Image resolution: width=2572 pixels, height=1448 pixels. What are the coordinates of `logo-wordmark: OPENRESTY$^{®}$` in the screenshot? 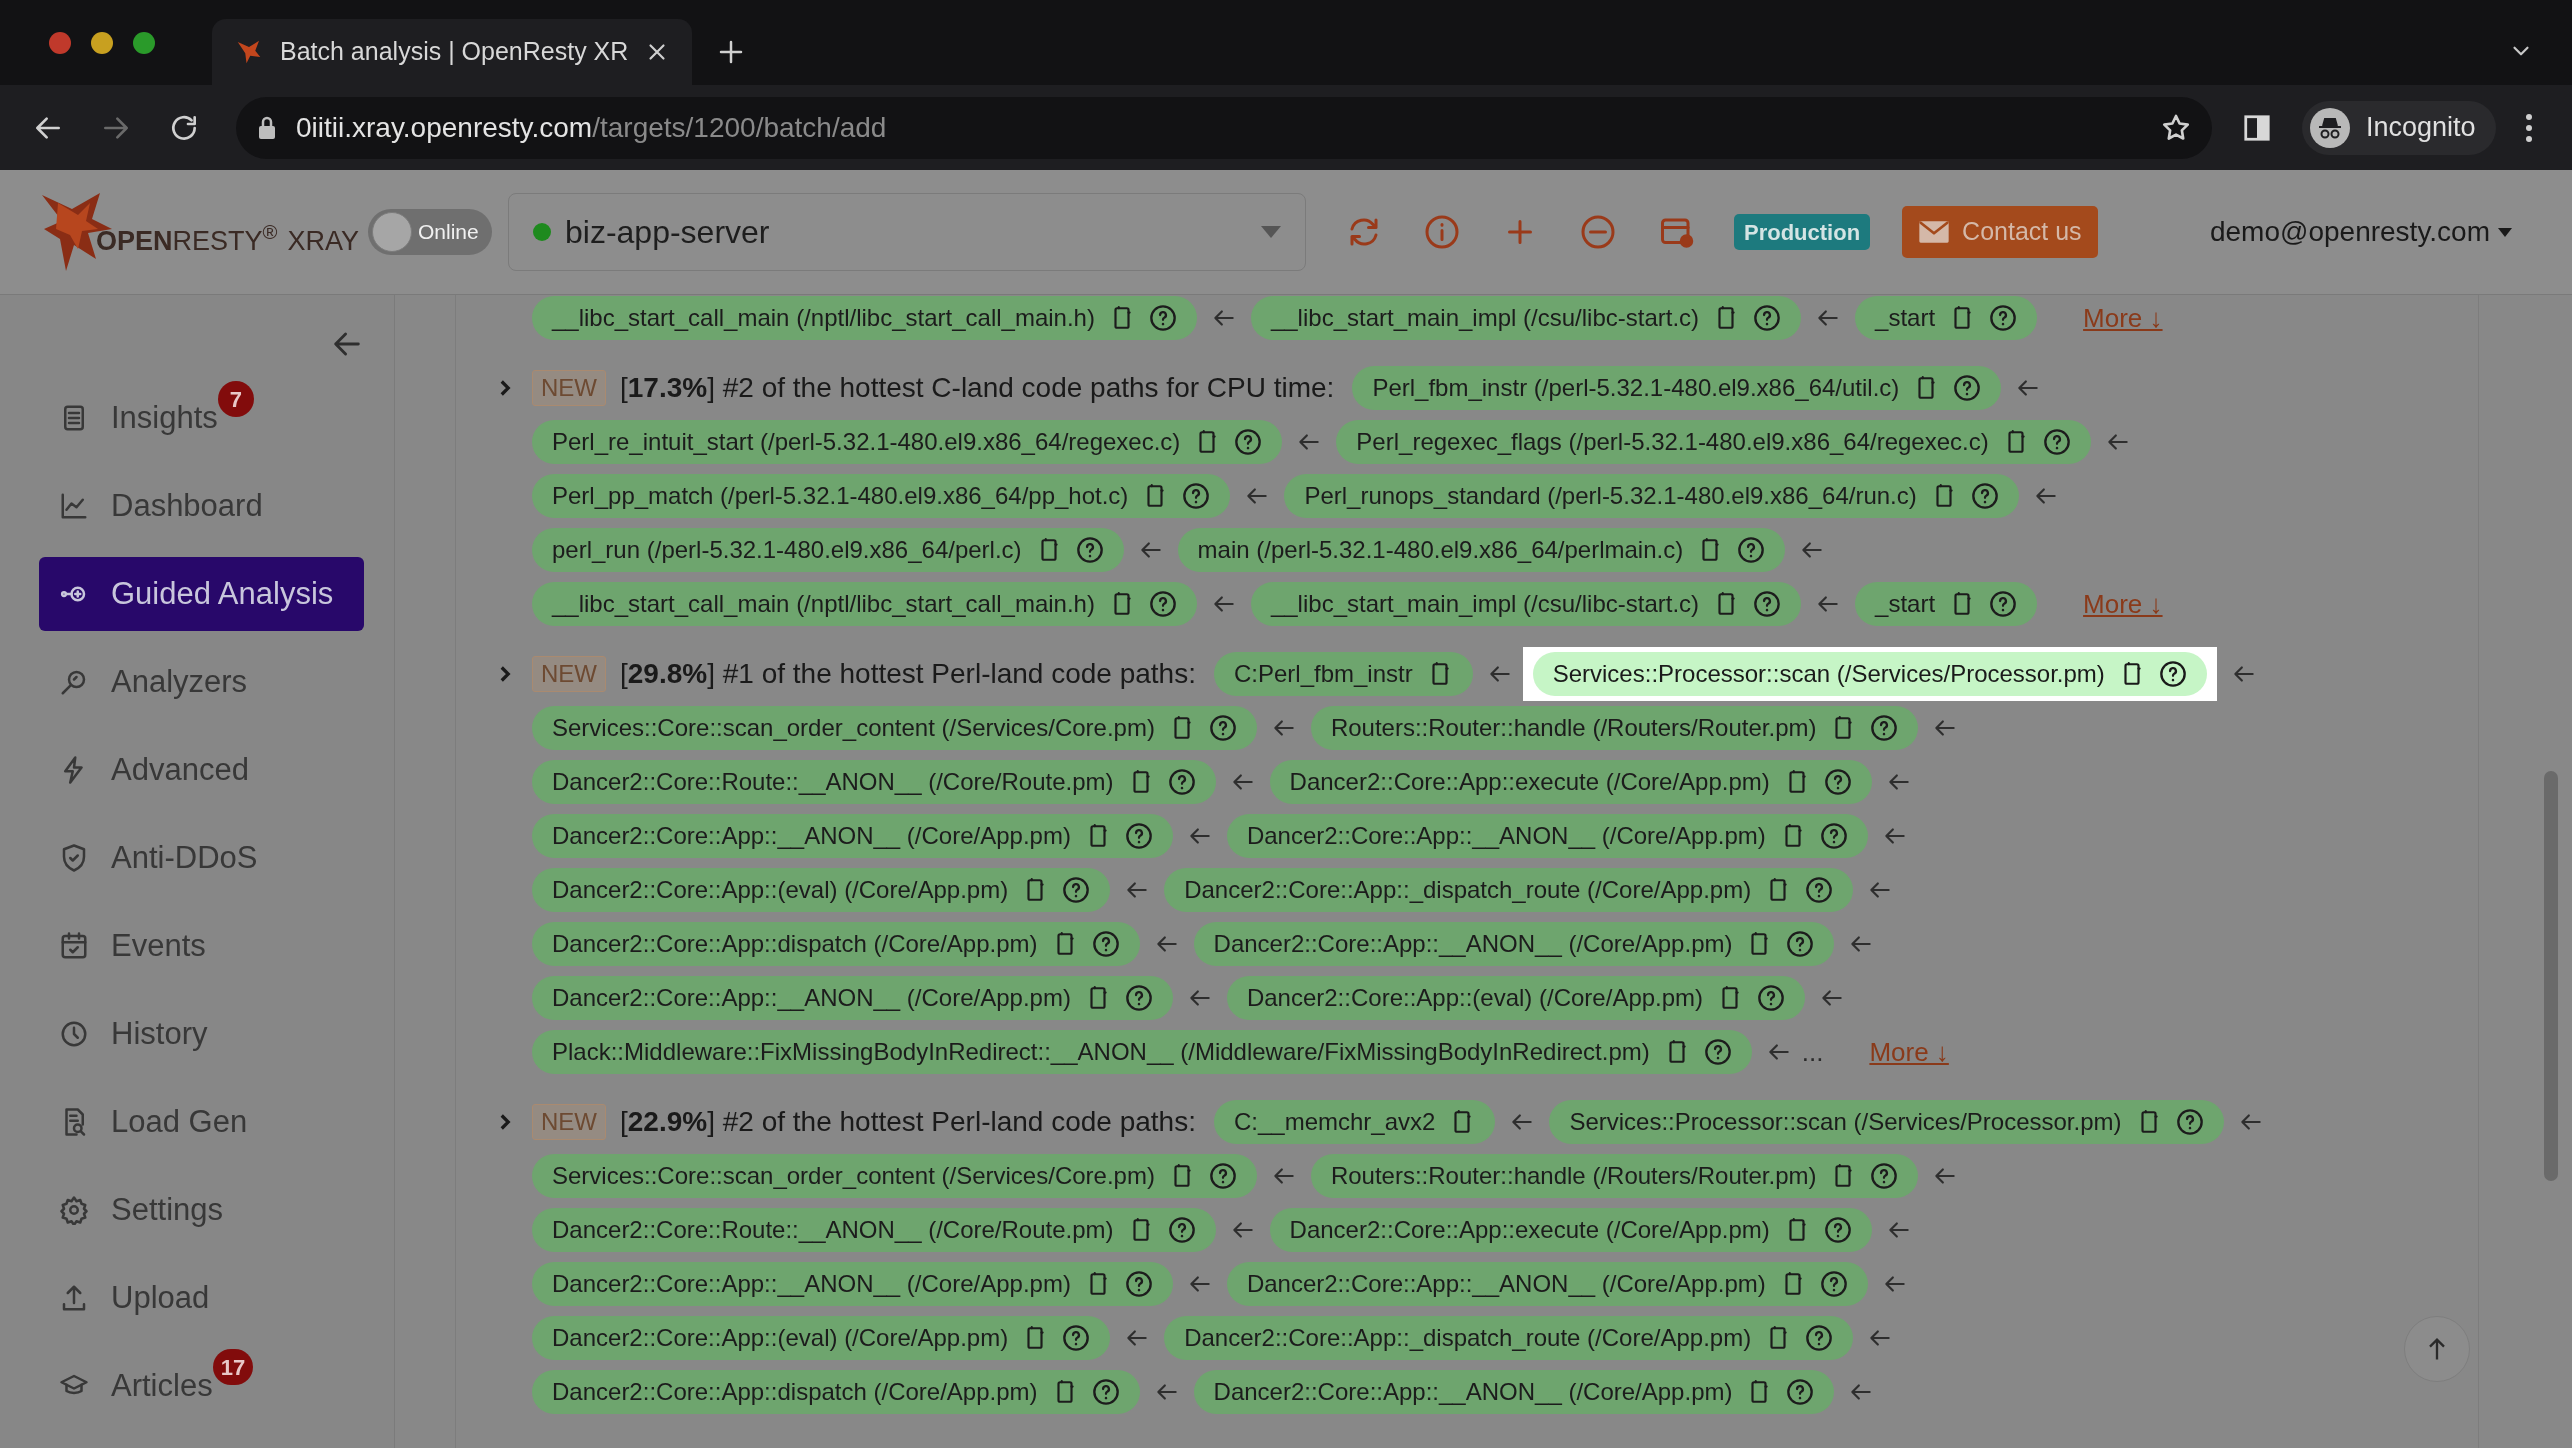 It's located at (187, 239).